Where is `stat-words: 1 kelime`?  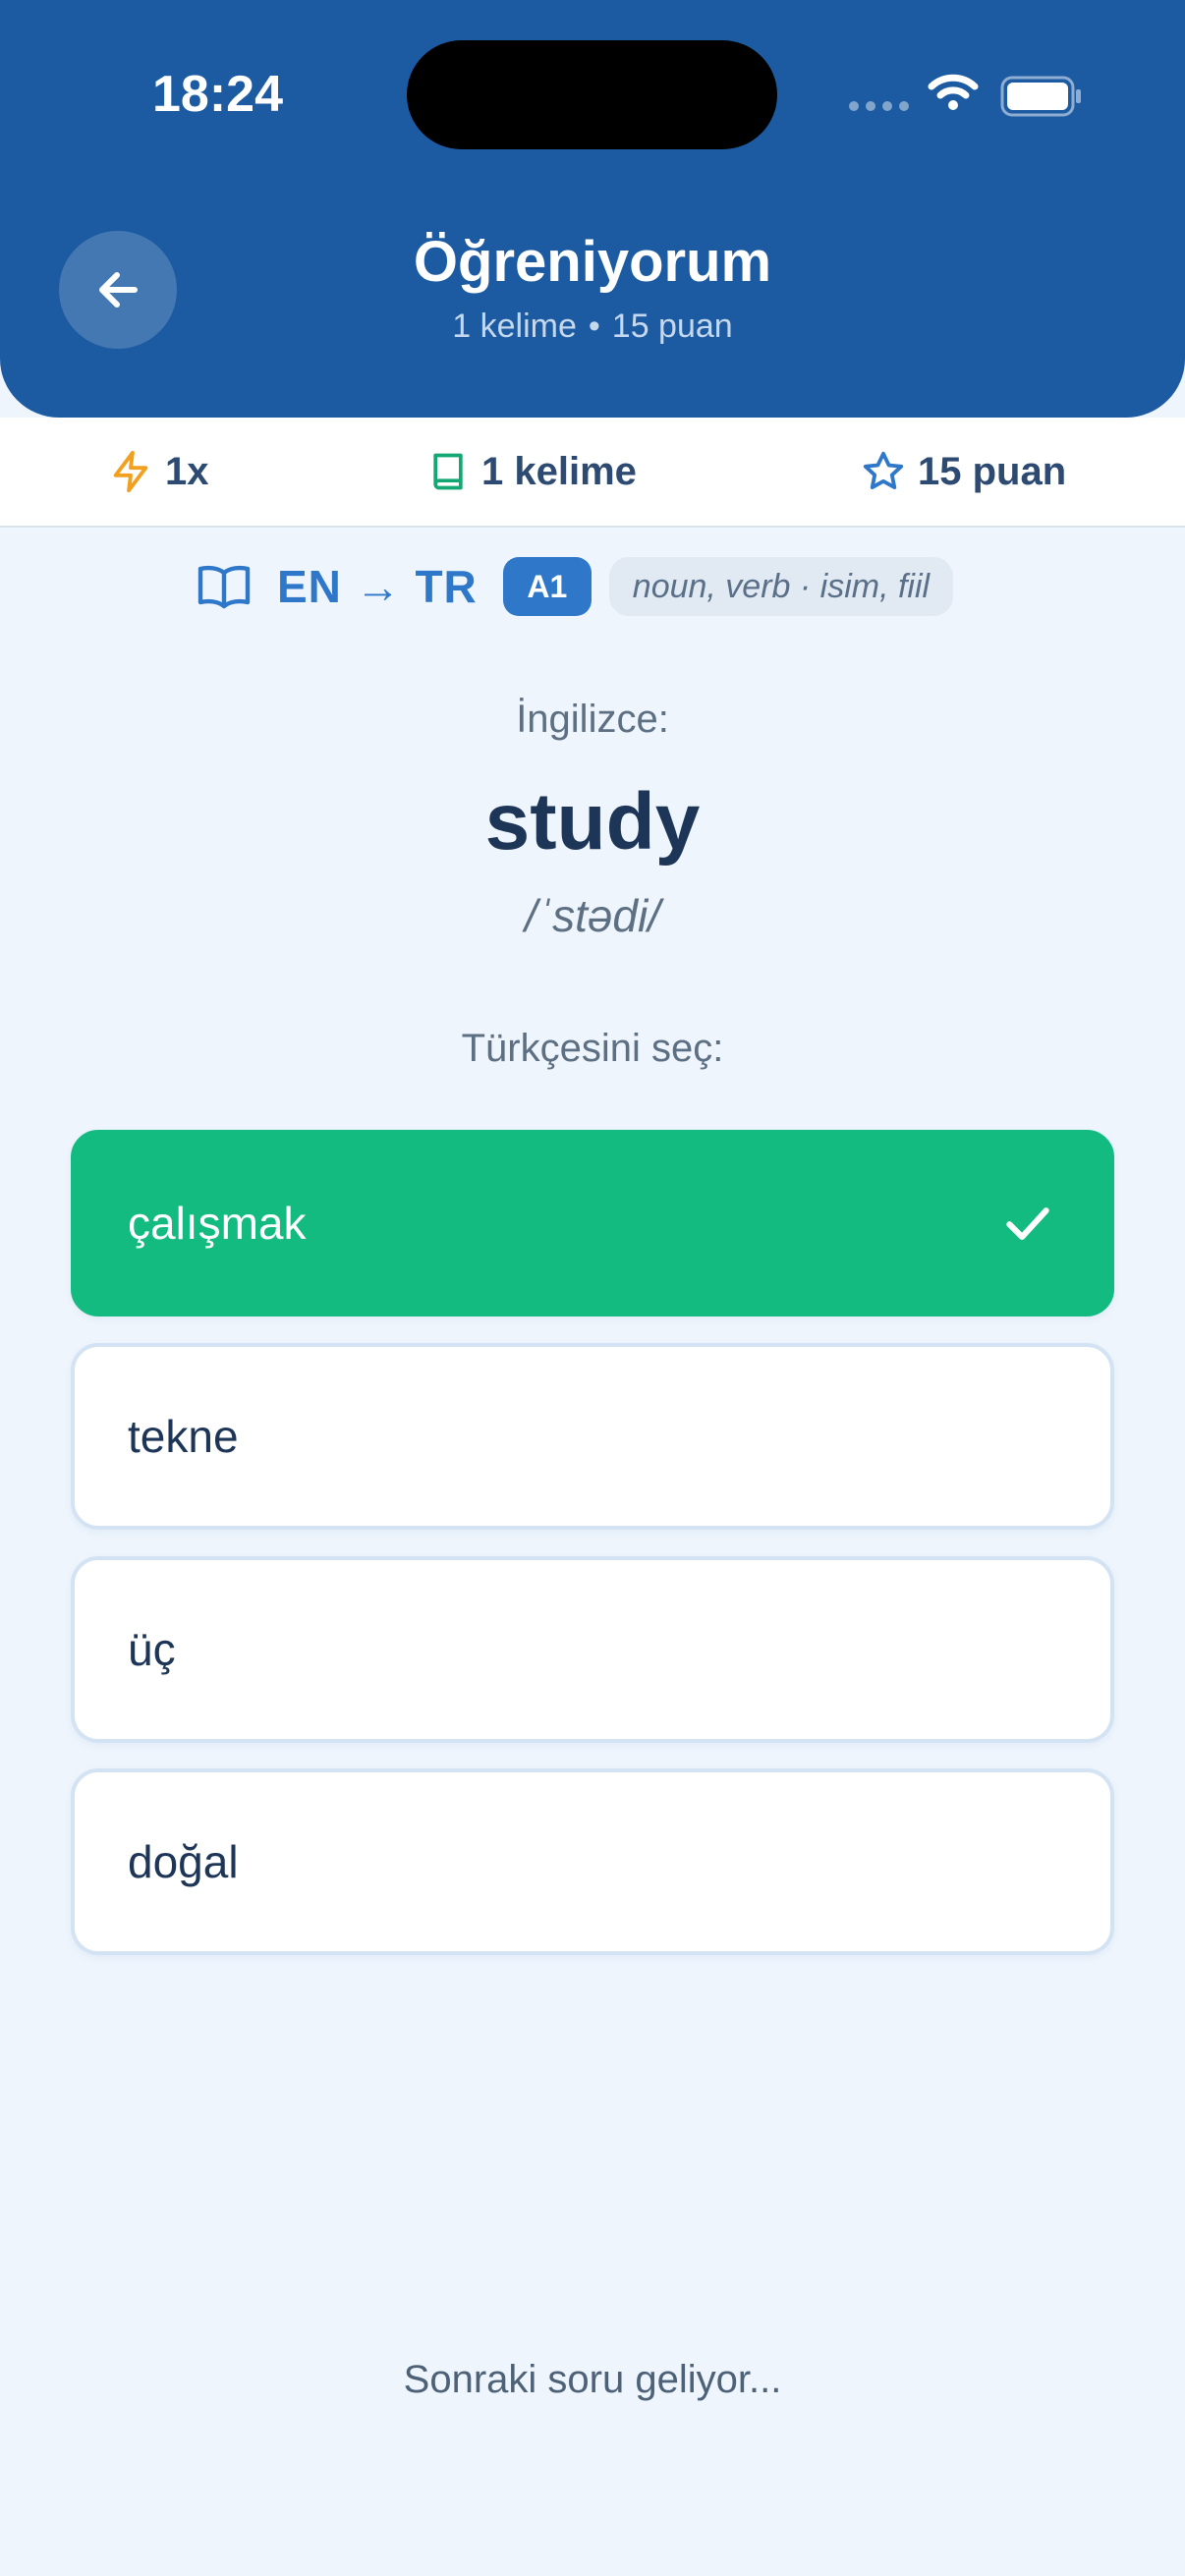 stat-words: 1 kelime is located at coordinates (532, 472).